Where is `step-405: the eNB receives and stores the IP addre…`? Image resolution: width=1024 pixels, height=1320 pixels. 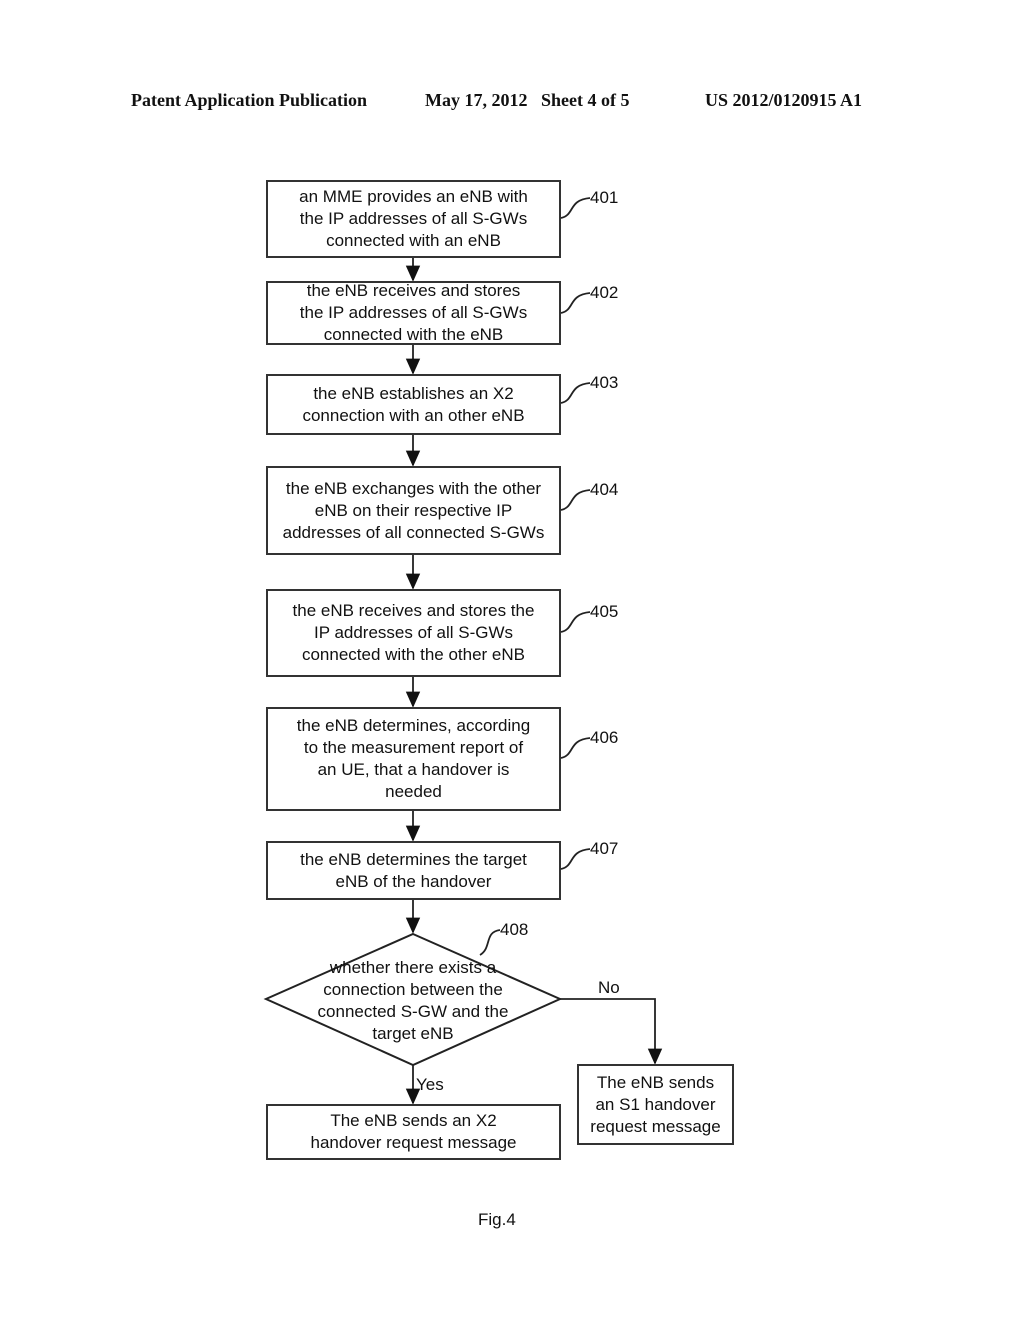 step-405: the eNB receives and stores the IP addre… is located at coordinates (413, 633).